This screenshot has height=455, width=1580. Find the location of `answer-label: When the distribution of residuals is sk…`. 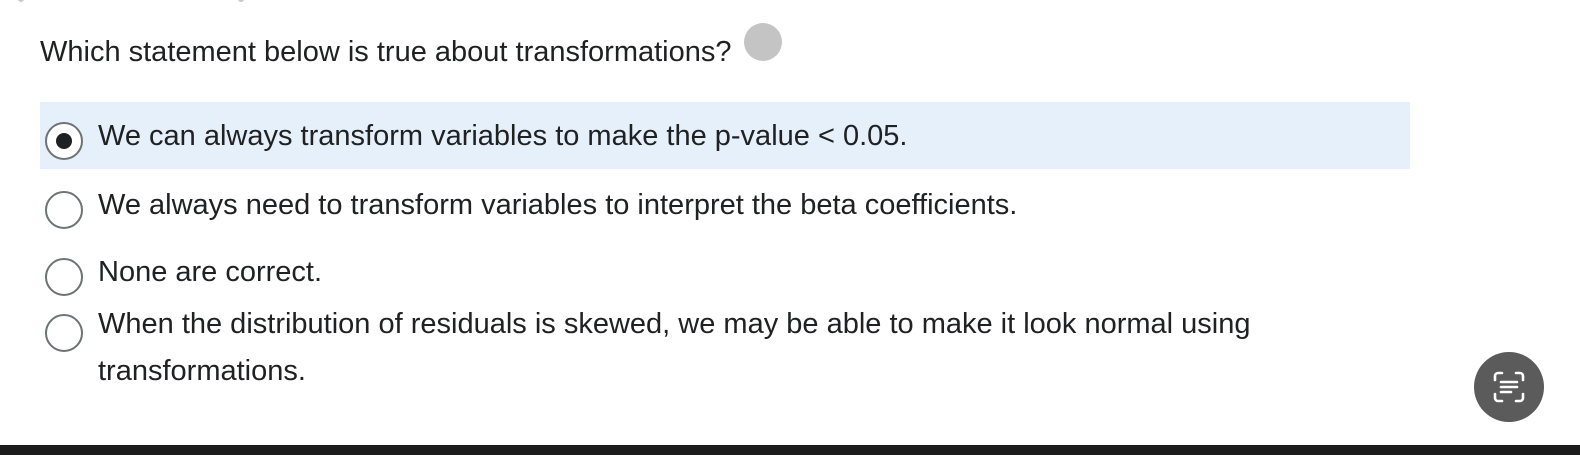

answer-label: When the distribution of residuals is sk… is located at coordinates (674, 347).